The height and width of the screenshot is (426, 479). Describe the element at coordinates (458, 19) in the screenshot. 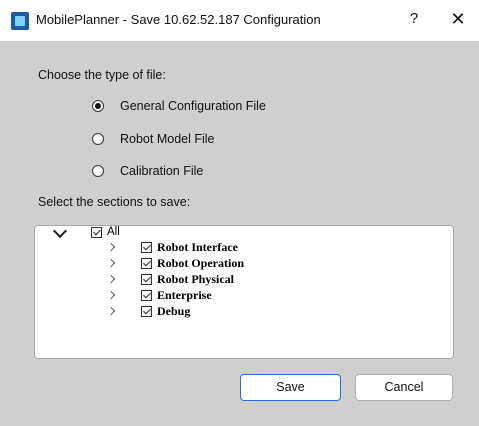

I see `close-button: ✕` at that location.